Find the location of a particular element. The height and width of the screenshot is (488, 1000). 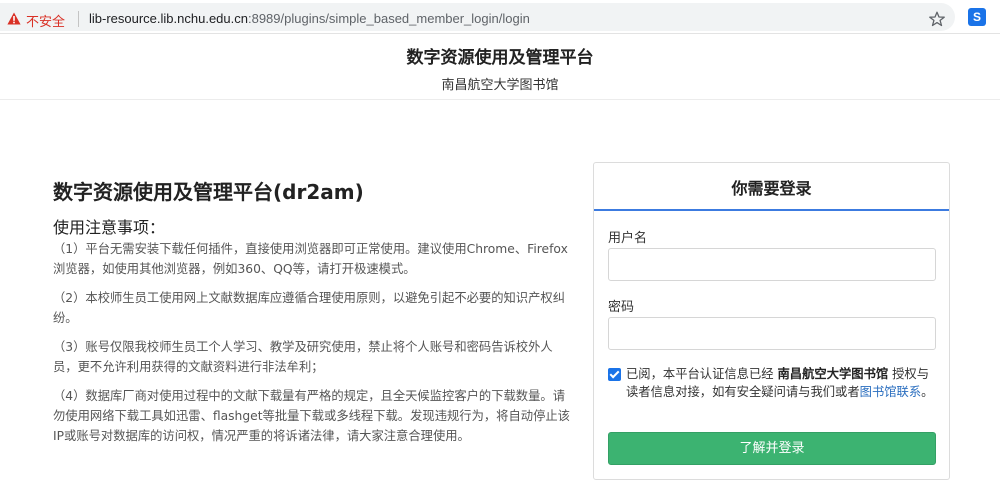

username-input is located at coordinates (772, 264).